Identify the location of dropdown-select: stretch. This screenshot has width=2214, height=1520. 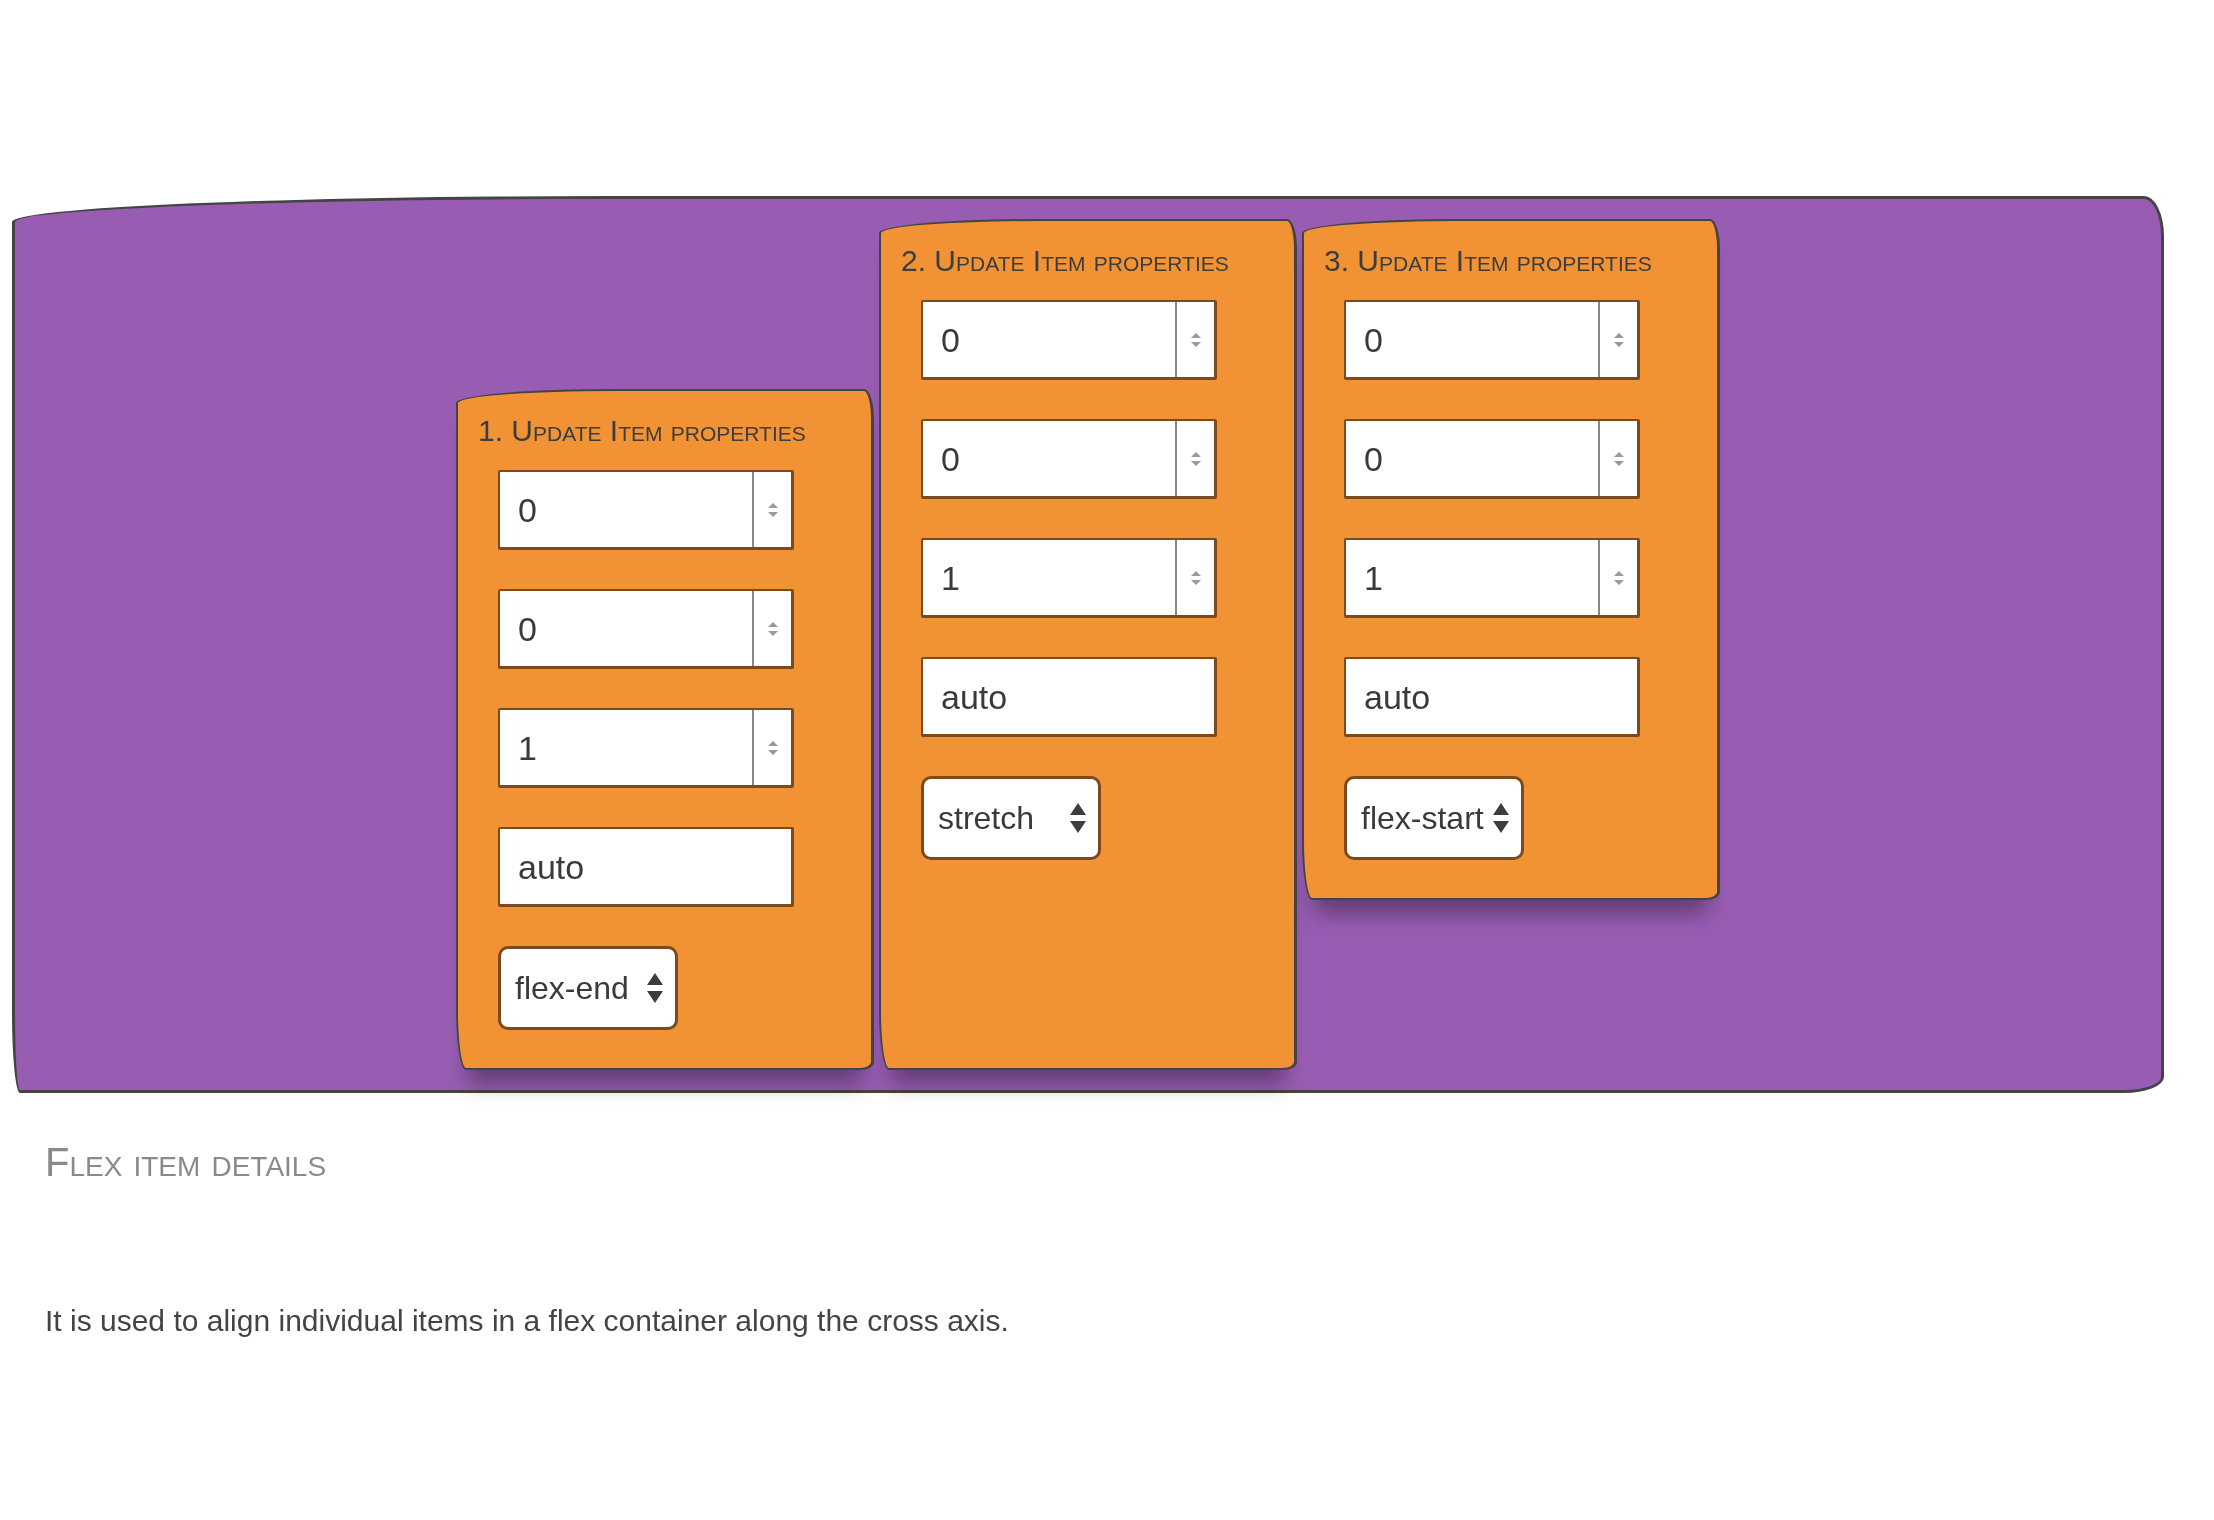
(1011, 818).